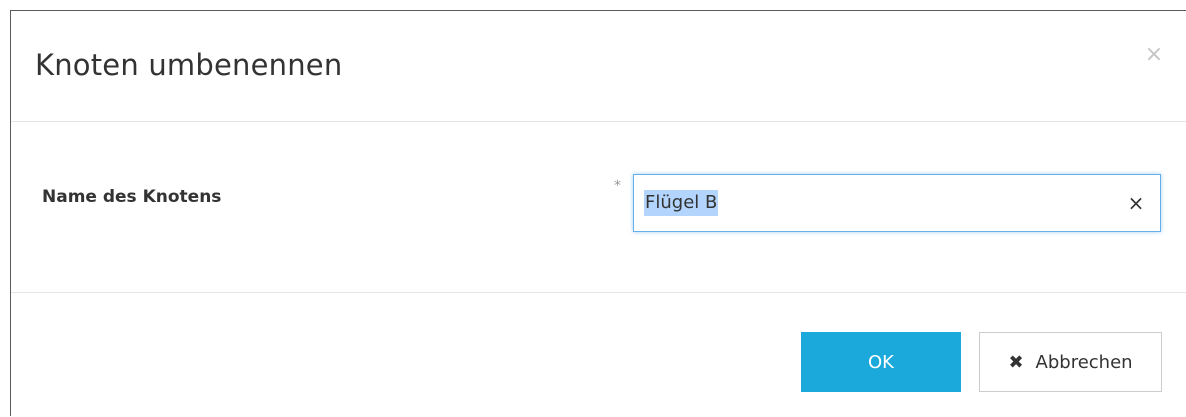  What do you see at coordinates (617, 186) in the screenshot?
I see `required-asterisk: *` at bounding box center [617, 186].